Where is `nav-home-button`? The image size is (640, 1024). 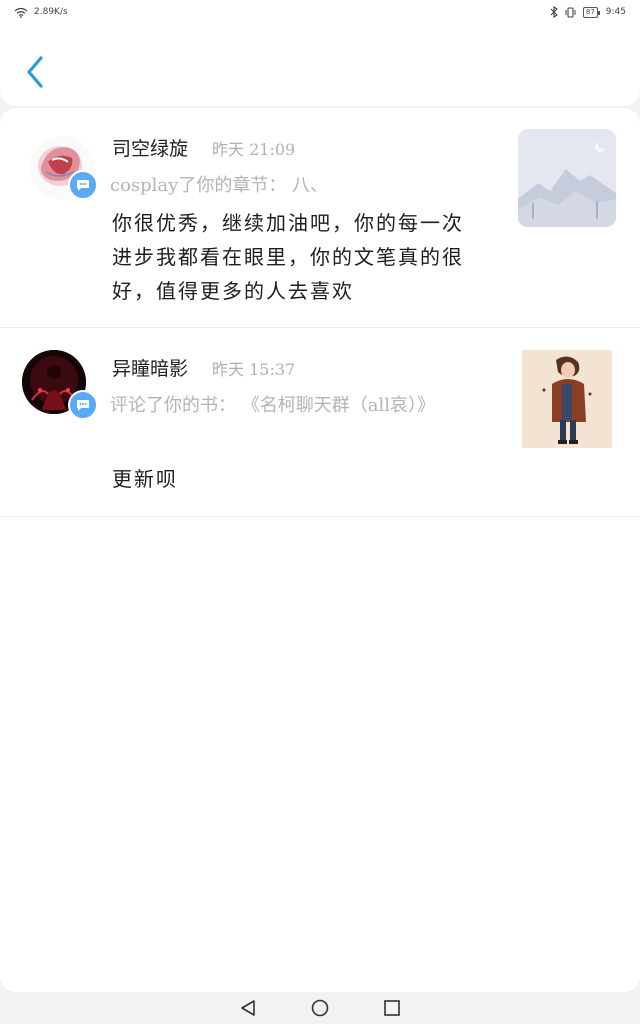 nav-home-button is located at coordinates (320, 1008).